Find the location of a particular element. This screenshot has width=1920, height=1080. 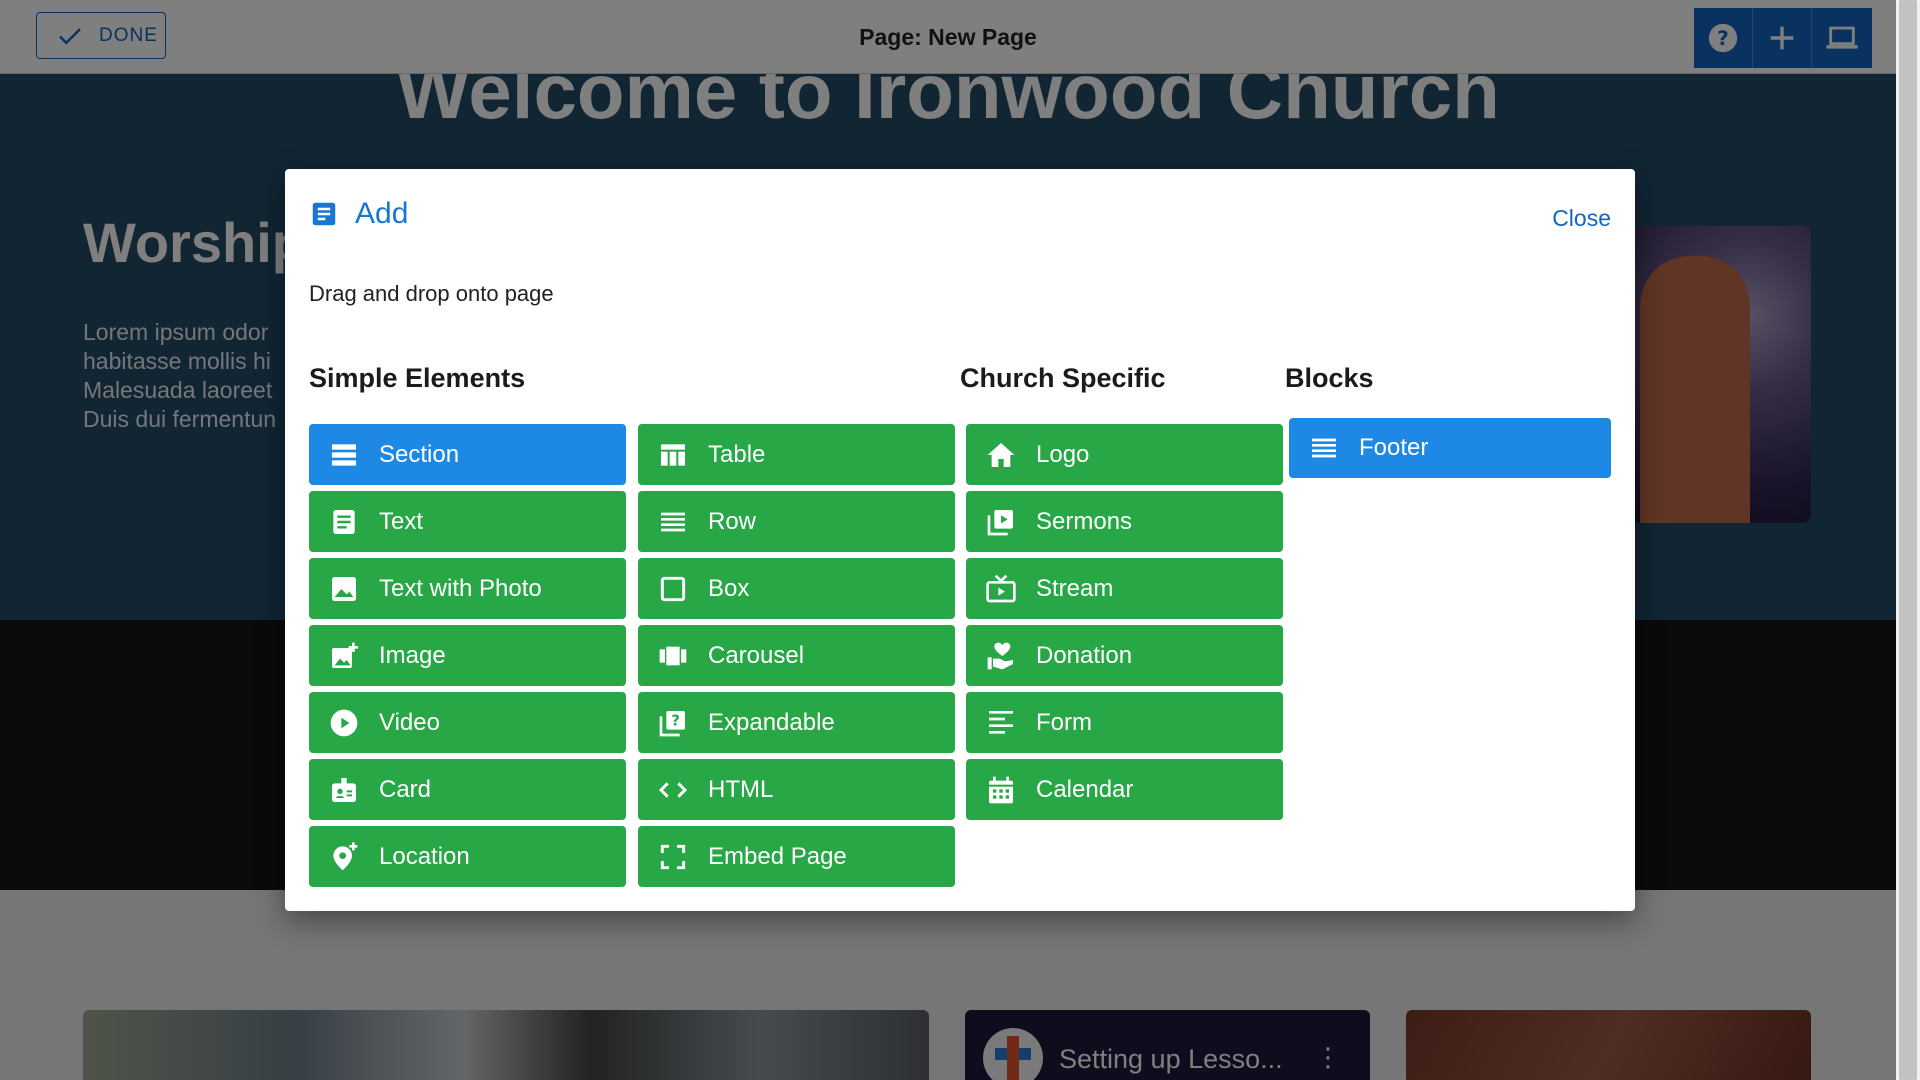

logo-tile: Logo is located at coordinates (1124, 454).